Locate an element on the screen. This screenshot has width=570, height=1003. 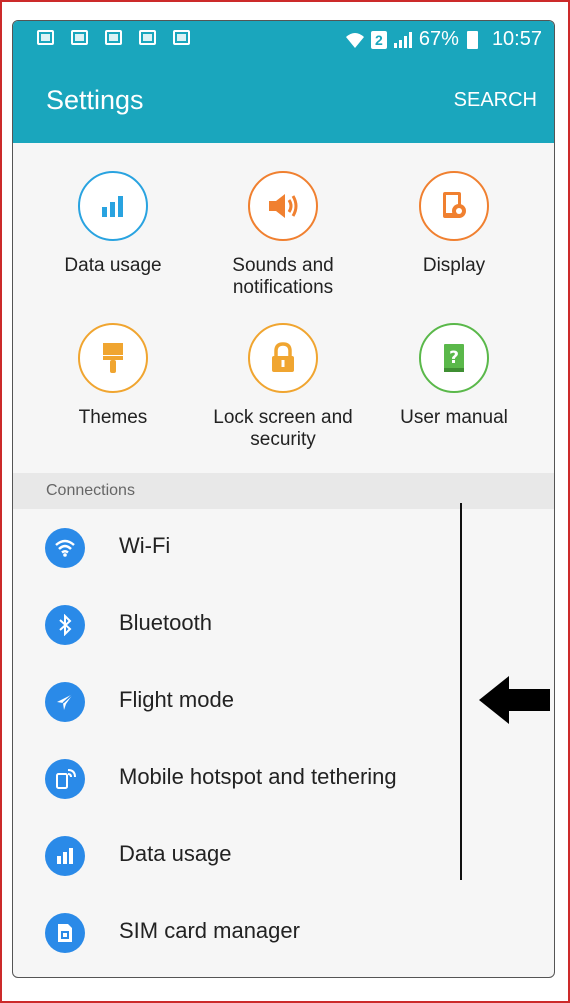
user-manual-icon: ? is located at coordinates (454, 358).